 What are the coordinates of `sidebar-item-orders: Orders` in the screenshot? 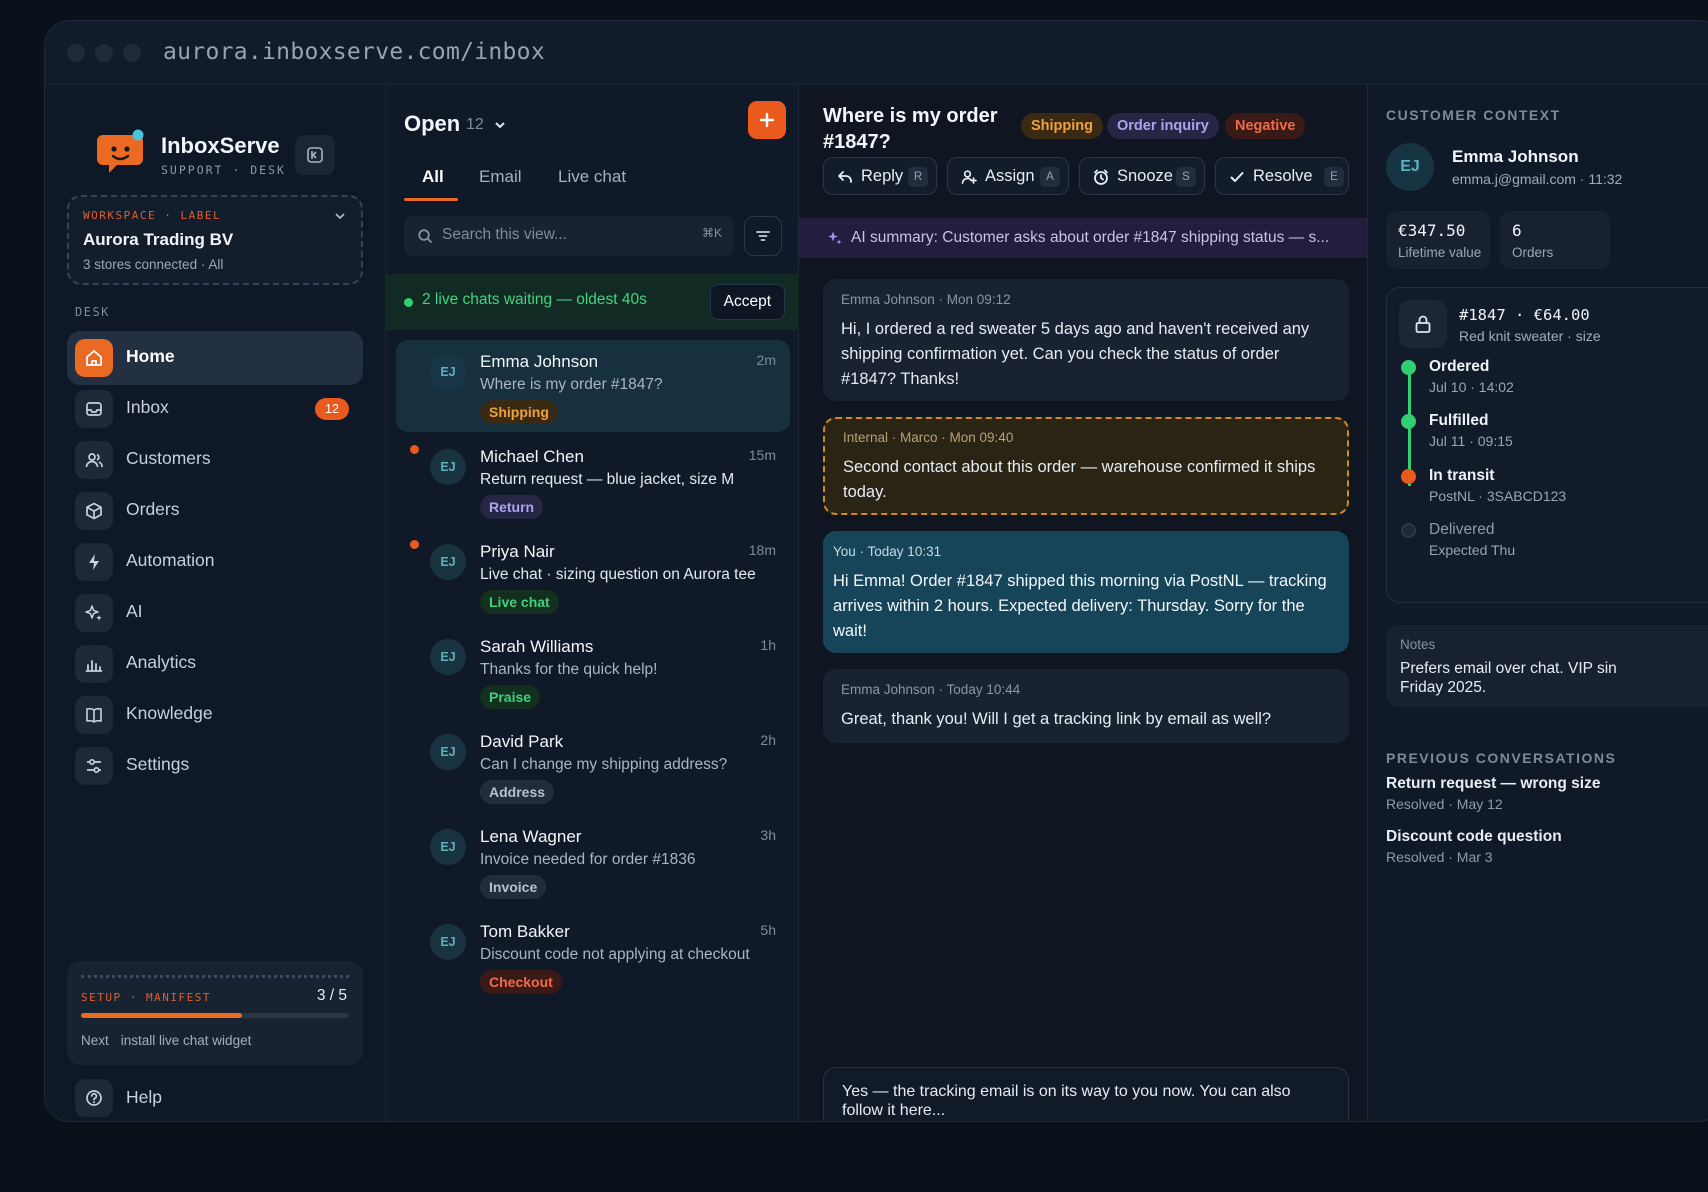 It's located at (215, 511).